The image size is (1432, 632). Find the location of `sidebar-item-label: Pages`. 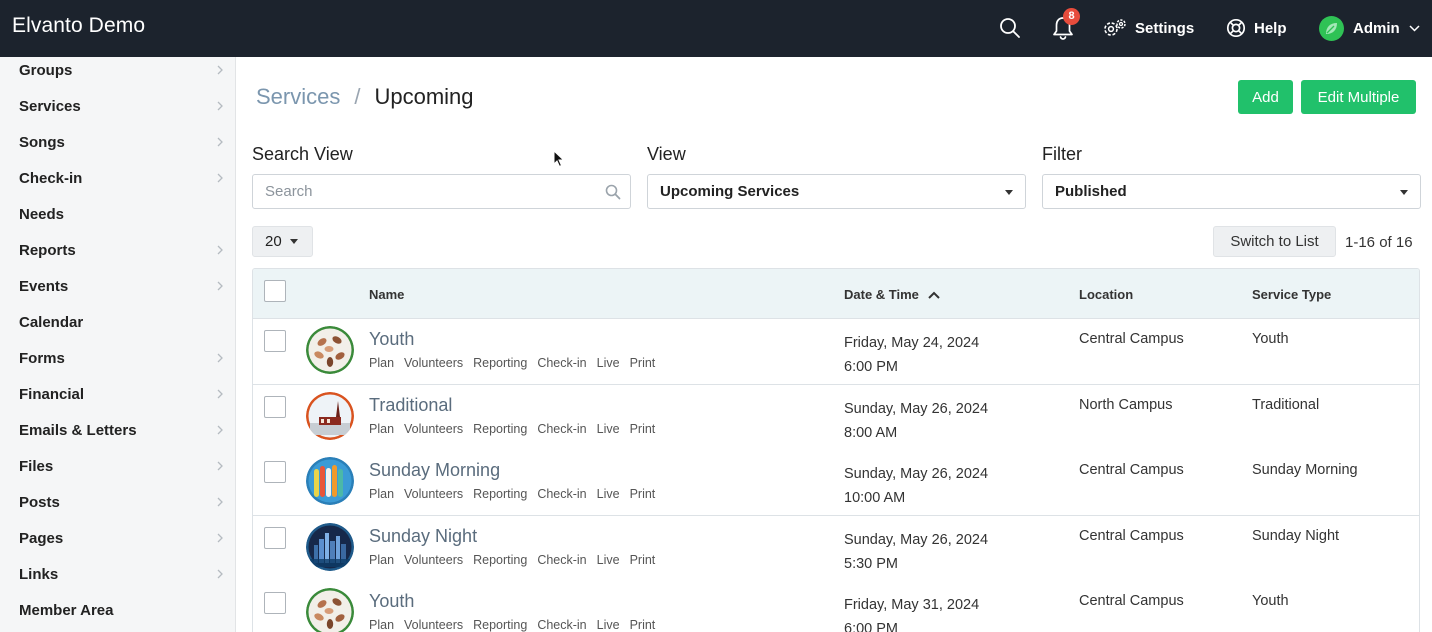

sidebar-item-label: Pages is located at coordinates (41, 538).